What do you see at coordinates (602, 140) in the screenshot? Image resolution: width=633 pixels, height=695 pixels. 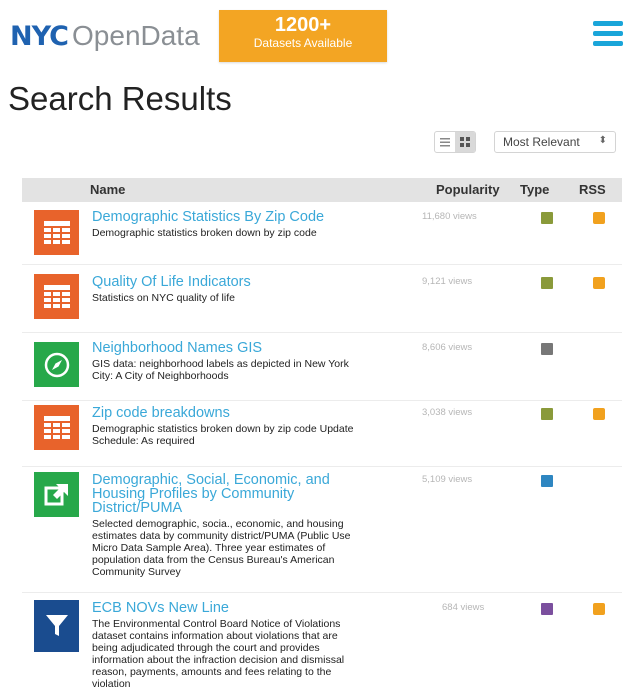 I see `select-arrows-icon: ⬍` at bounding box center [602, 140].